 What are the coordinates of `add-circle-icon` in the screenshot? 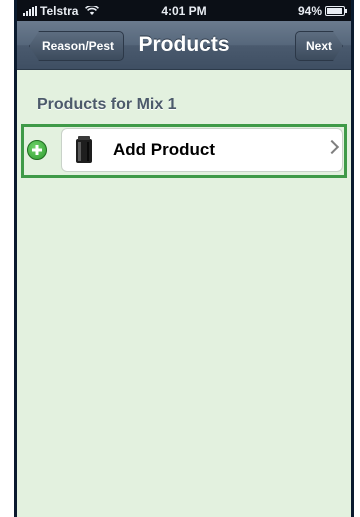 It's located at (37, 150).